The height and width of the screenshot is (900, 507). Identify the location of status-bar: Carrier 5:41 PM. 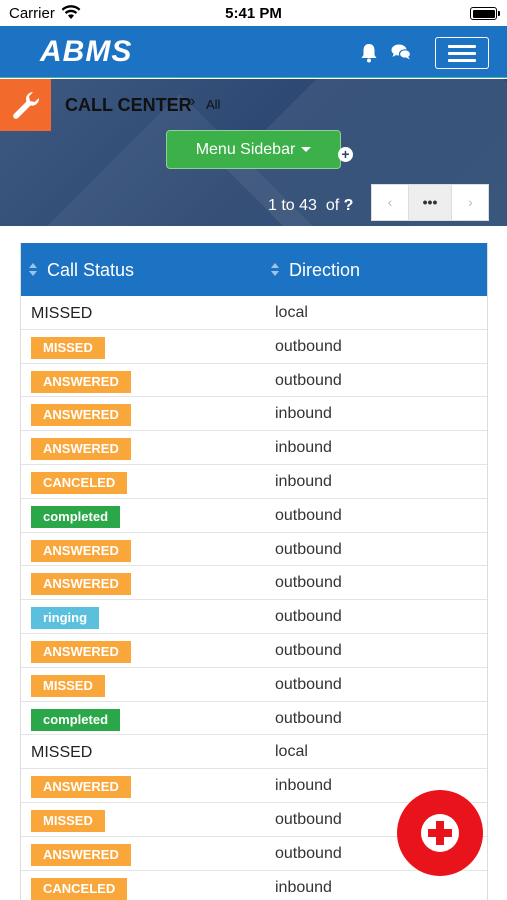
(253, 13).